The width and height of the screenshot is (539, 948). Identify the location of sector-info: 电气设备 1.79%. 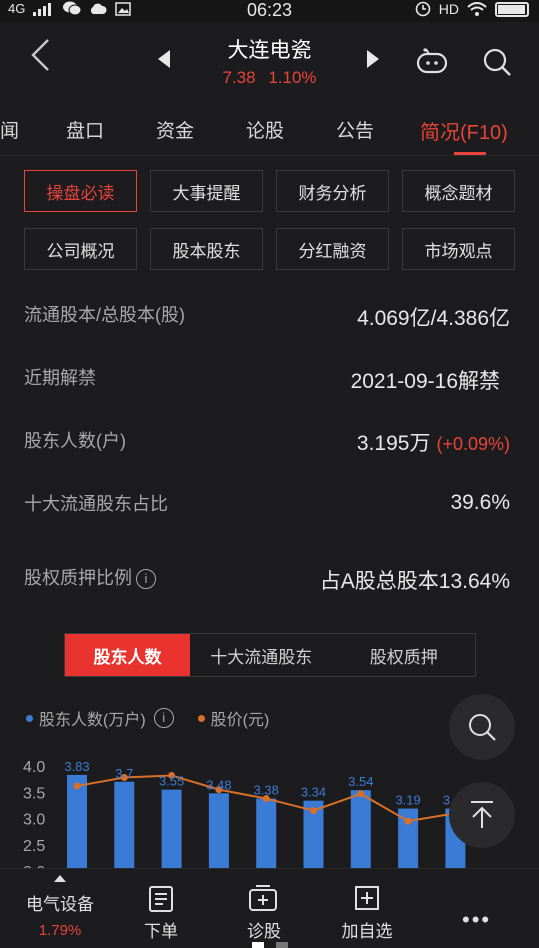
(60, 907).